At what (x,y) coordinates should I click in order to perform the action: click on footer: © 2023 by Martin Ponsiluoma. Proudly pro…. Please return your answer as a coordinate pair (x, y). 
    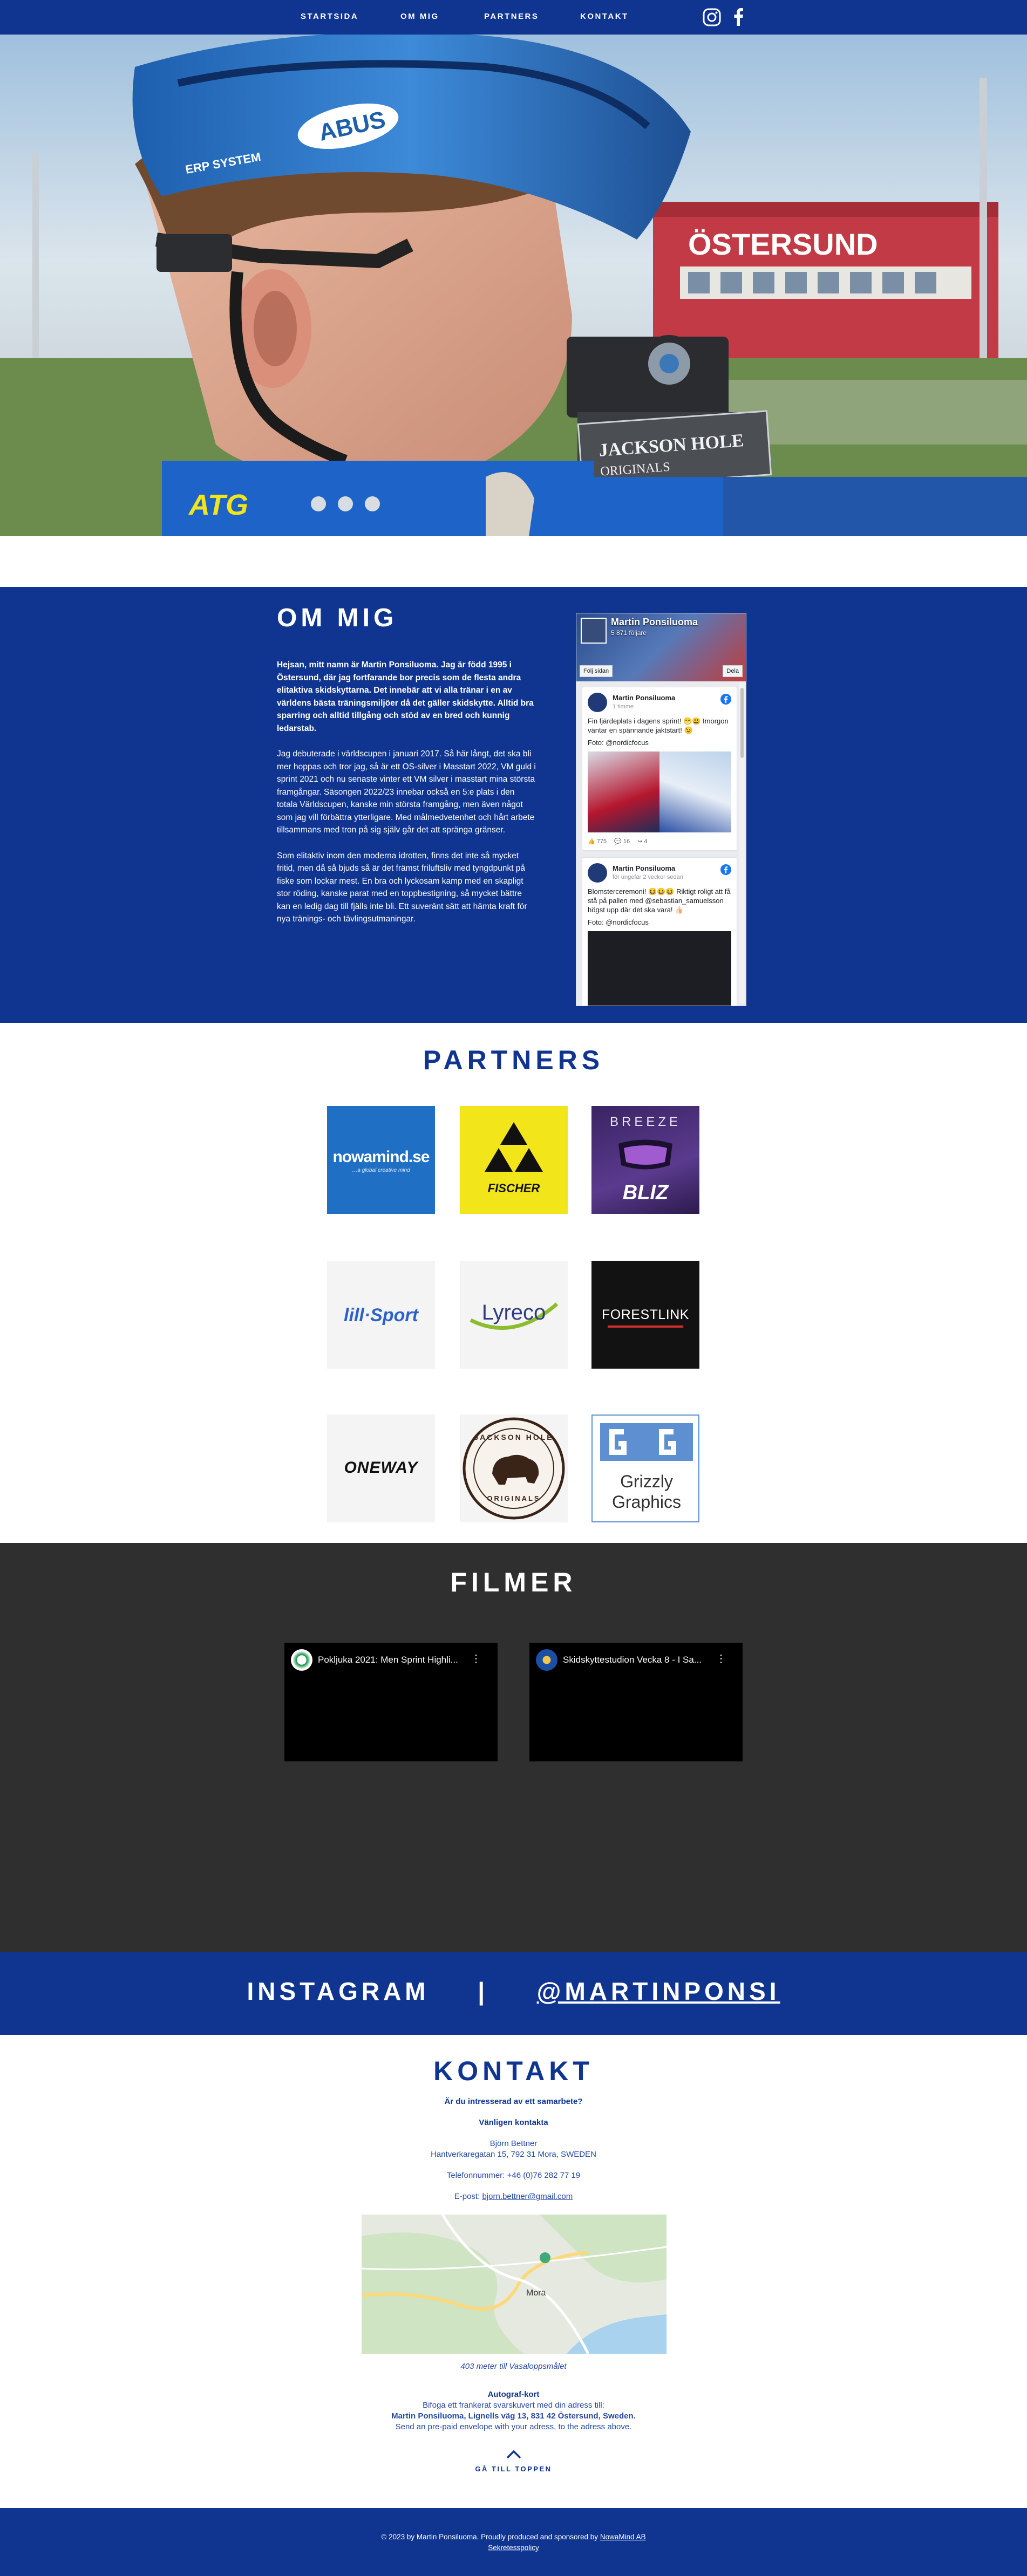
    Looking at the image, I should click on (513, 2542).